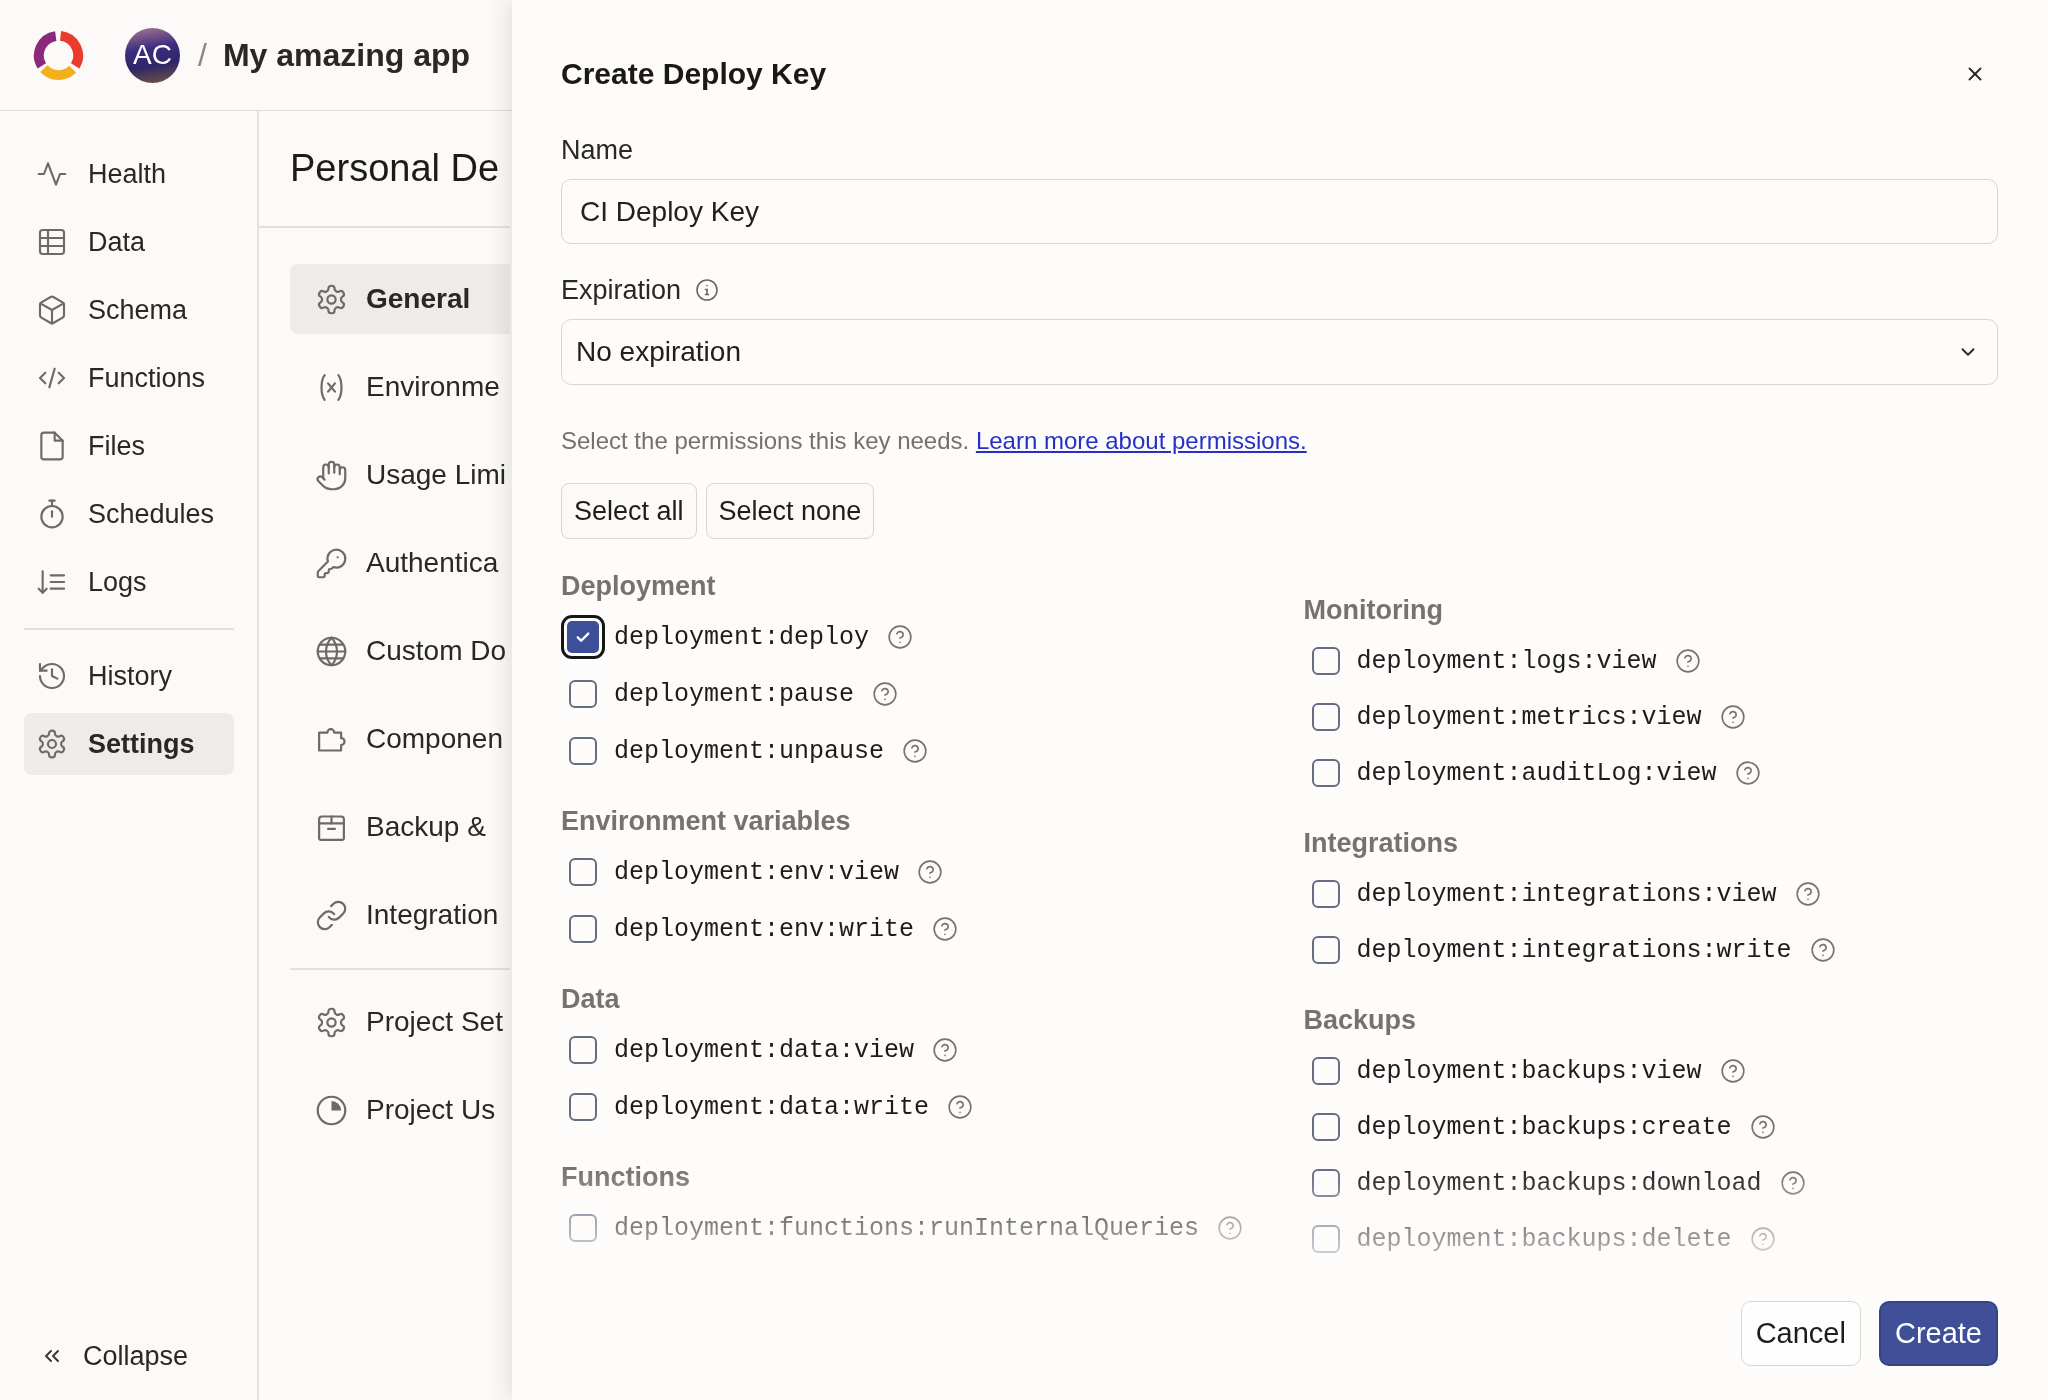 This screenshot has height=1400, width=2048. Describe the element at coordinates (400, 651) in the screenshot. I see `settings-nav-item: Custom Do` at that location.